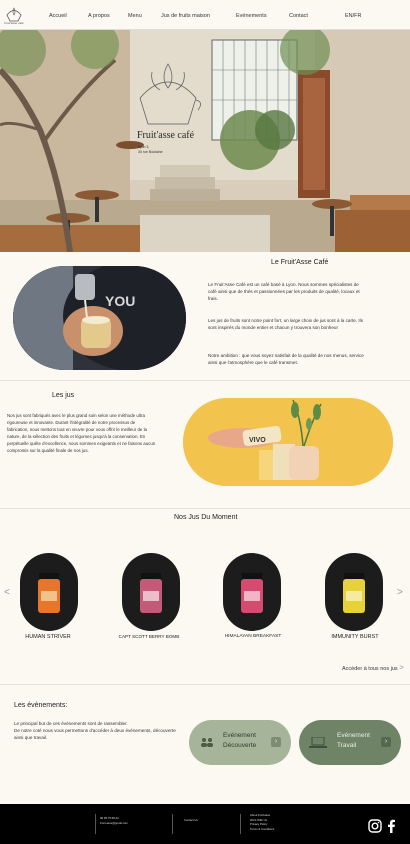 This screenshot has width=410, height=844. What do you see at coordinates (353, 735) in the screenshot?
I see `event-travail-line1: Evénement` at bounding box center [353, 735].